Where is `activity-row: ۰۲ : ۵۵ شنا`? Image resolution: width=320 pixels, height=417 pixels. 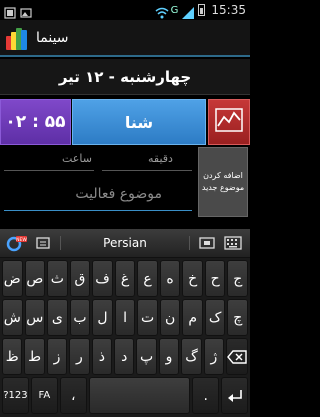 activity-row: ۰۲ : ۵۵ شنا is located at coordinates (125, 122).